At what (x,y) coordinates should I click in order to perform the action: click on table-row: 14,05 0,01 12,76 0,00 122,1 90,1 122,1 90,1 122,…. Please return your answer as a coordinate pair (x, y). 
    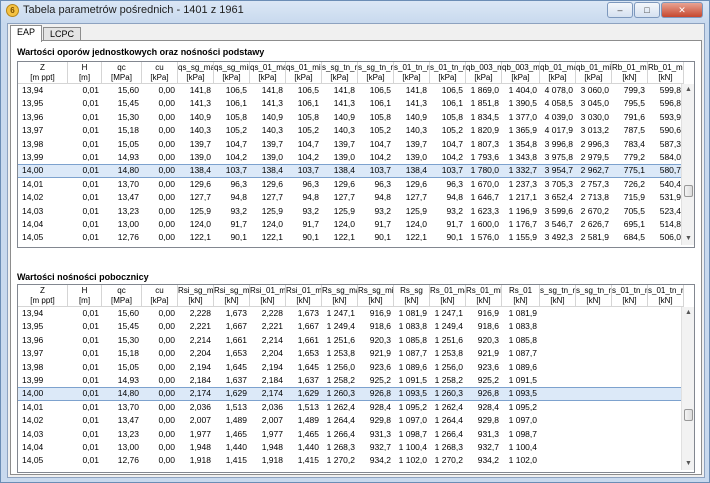
    Looking at the image, I should click on (351, 237).